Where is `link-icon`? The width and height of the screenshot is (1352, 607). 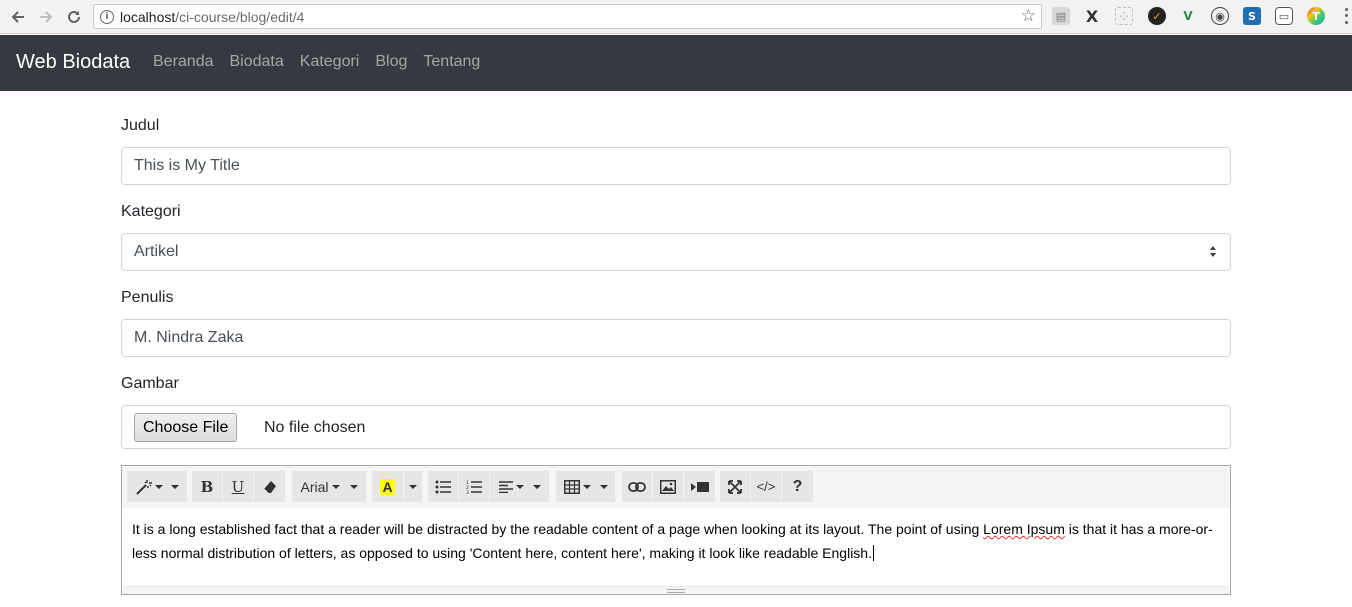
link-icon is located at coordinates (637, 486).